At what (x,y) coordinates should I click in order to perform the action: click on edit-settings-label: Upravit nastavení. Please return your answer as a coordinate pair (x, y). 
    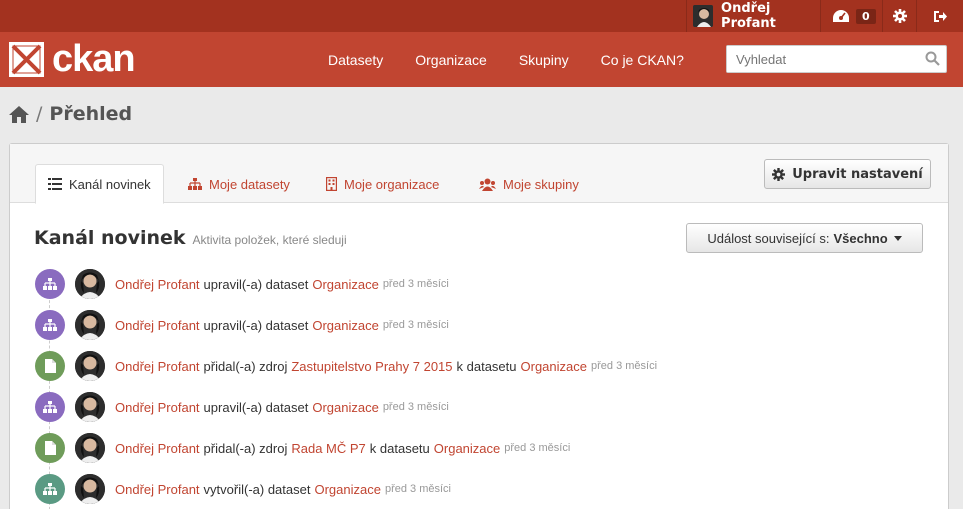
    Looking at the image, I should click on (857, 174).